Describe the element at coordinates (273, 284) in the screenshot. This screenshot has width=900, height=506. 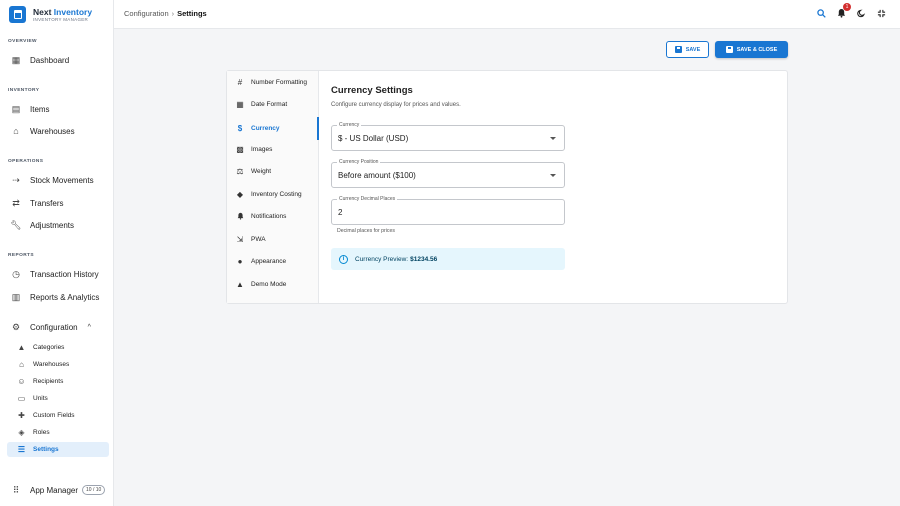
I see `settings-tab-demo-mode: ▲ Demo Mode` at that location.